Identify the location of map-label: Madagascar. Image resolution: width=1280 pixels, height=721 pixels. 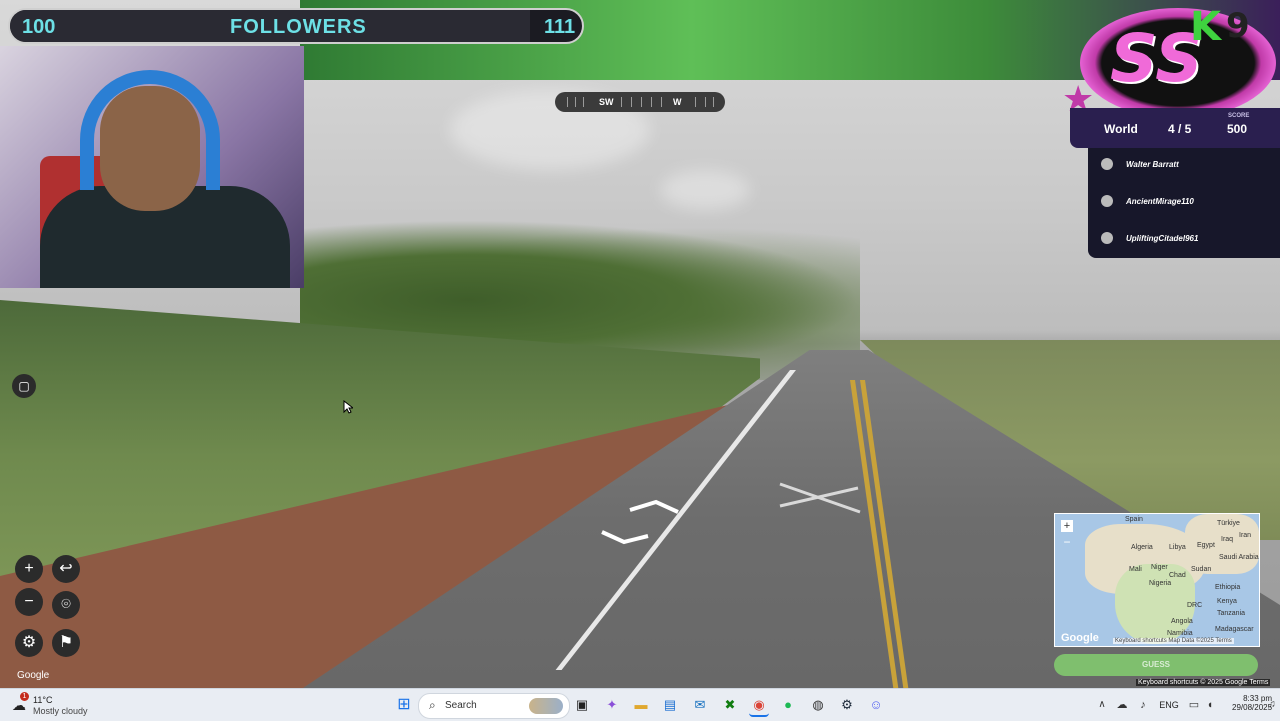
(1234, 629).